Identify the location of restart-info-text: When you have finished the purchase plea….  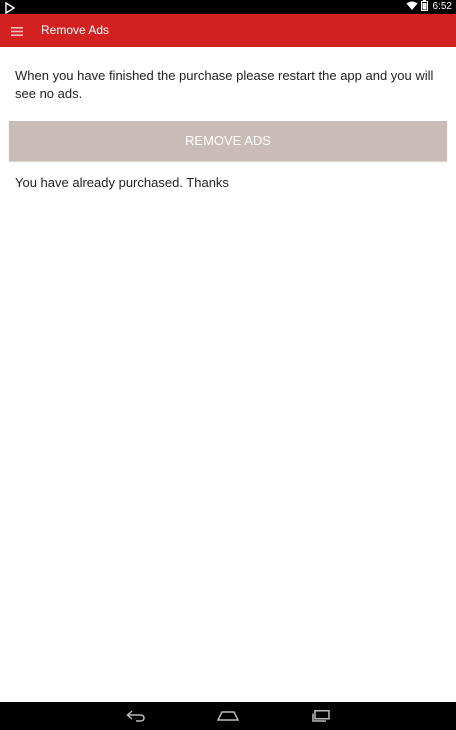
(224, 84).